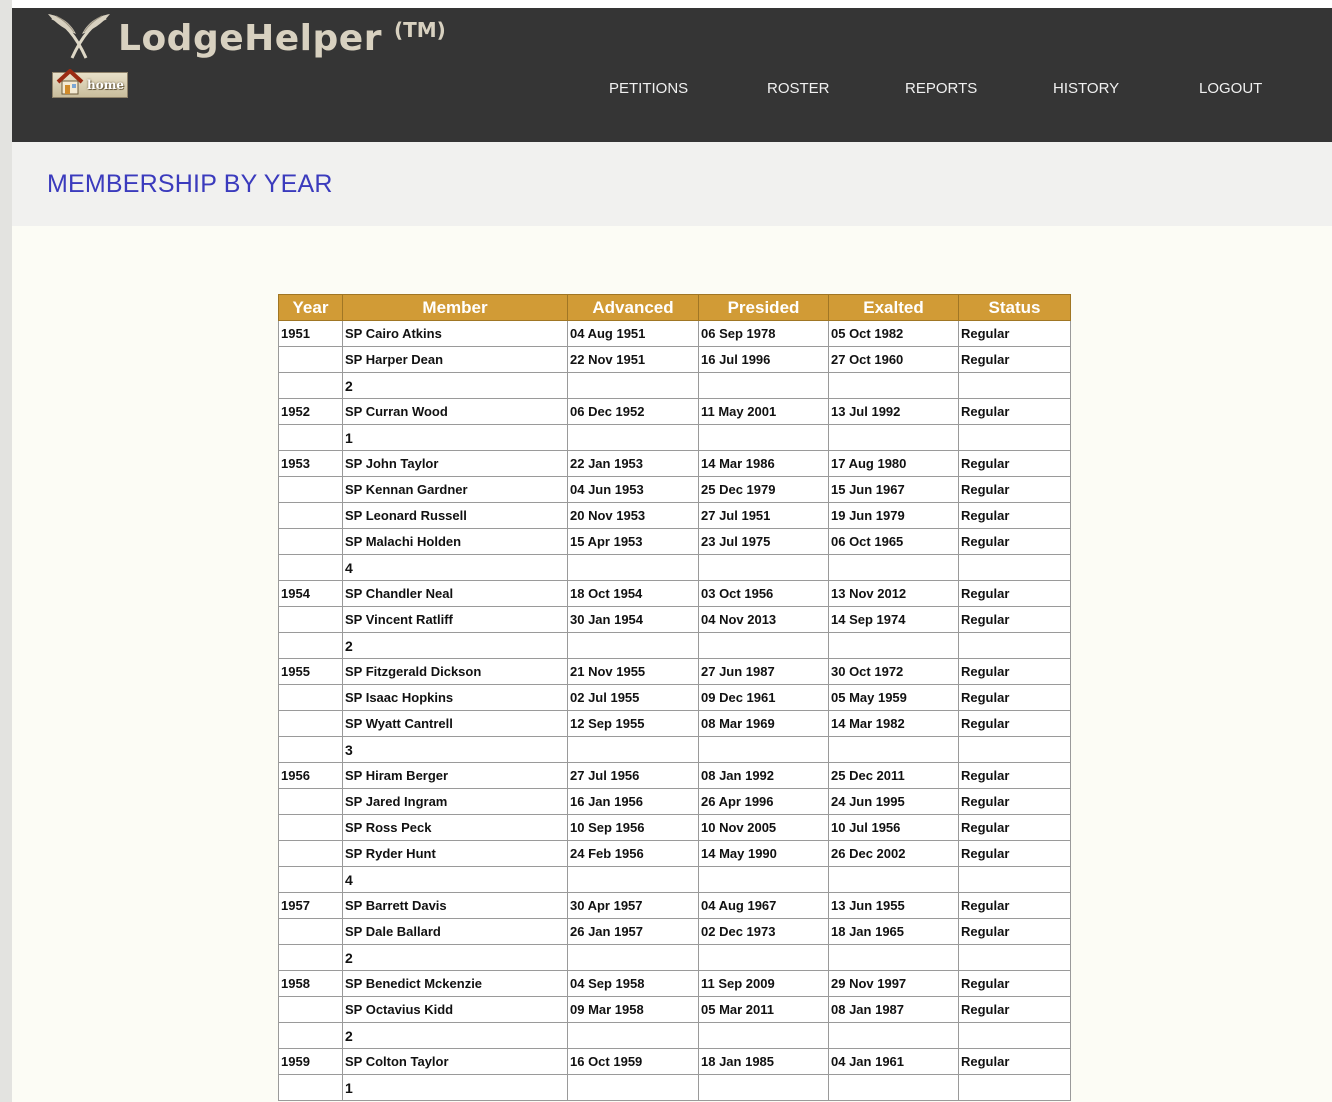  Describe the element at coordinates (455, 437) in the screenshot. I see `cell-member: 1` at that location.